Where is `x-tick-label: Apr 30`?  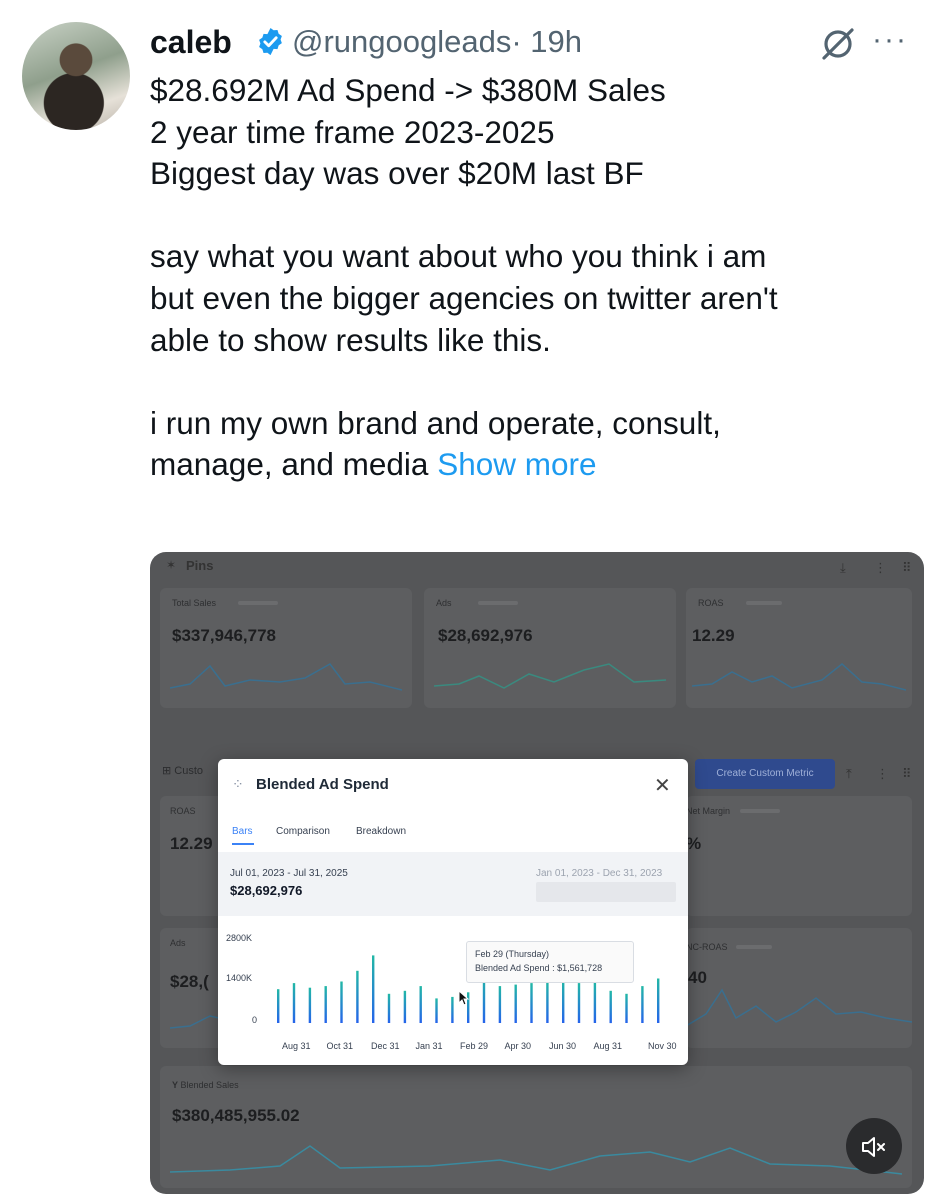
x-tick-label: Apr 30 is located at coordinates (518, 1046).